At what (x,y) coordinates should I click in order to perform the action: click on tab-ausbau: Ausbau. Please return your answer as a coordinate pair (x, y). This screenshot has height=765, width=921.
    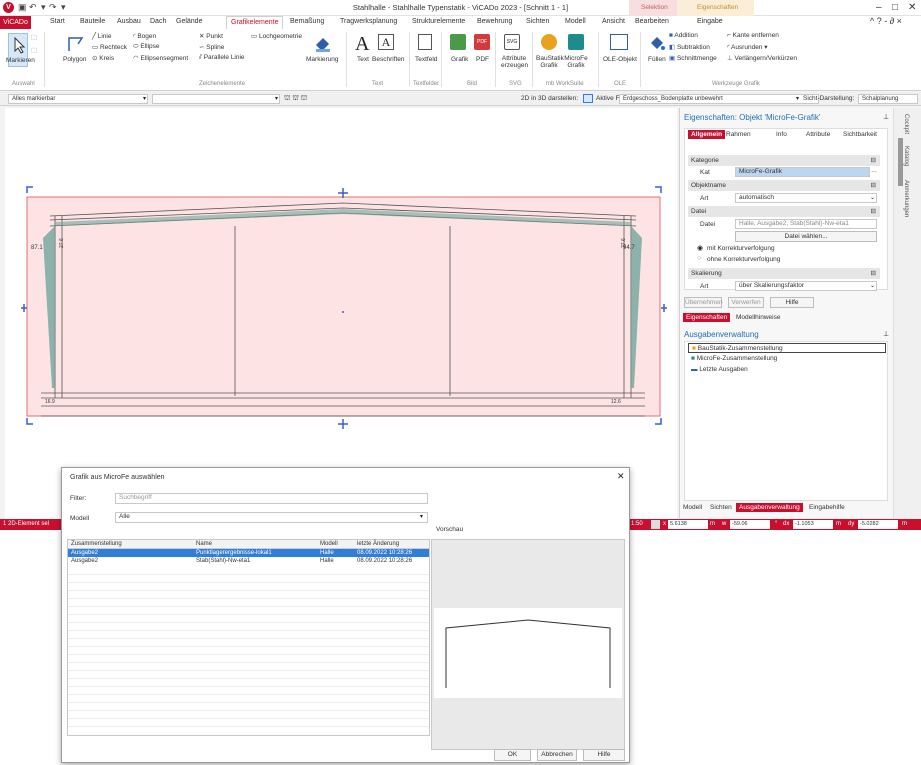
    Looking at the image, I should click on (129, 21).